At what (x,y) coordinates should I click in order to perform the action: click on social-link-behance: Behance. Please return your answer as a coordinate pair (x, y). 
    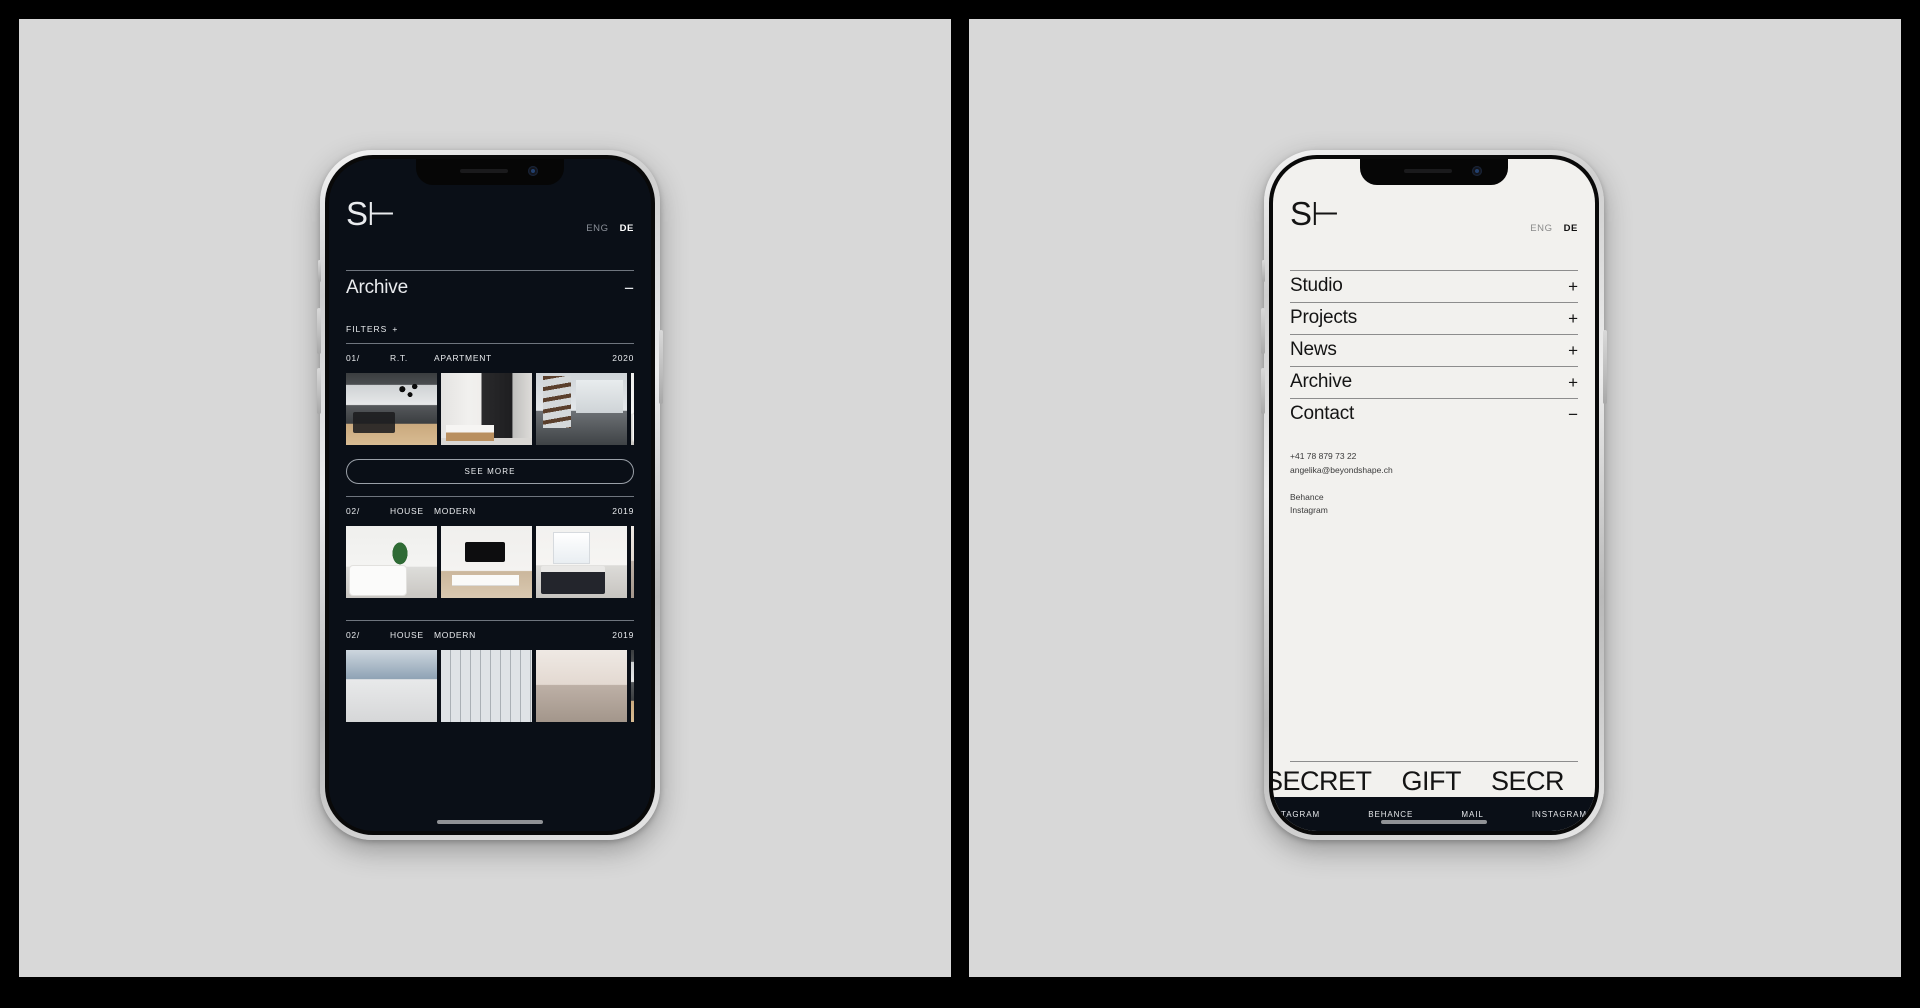
    Looking at the image, I should click on (1434, 498).